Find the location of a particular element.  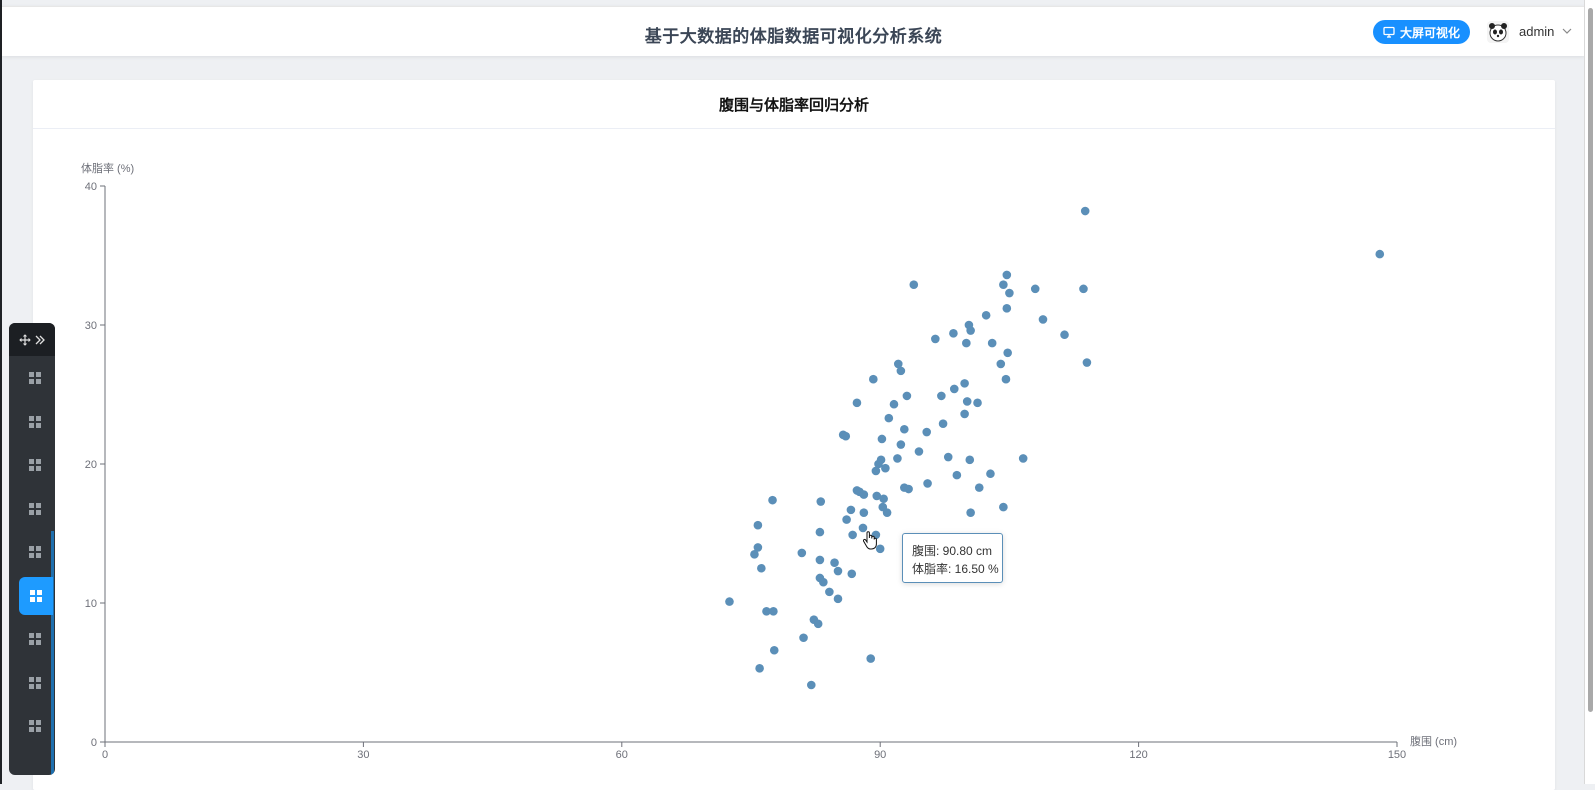

y-tick-label: 0 is located at coordinates (94, 743).